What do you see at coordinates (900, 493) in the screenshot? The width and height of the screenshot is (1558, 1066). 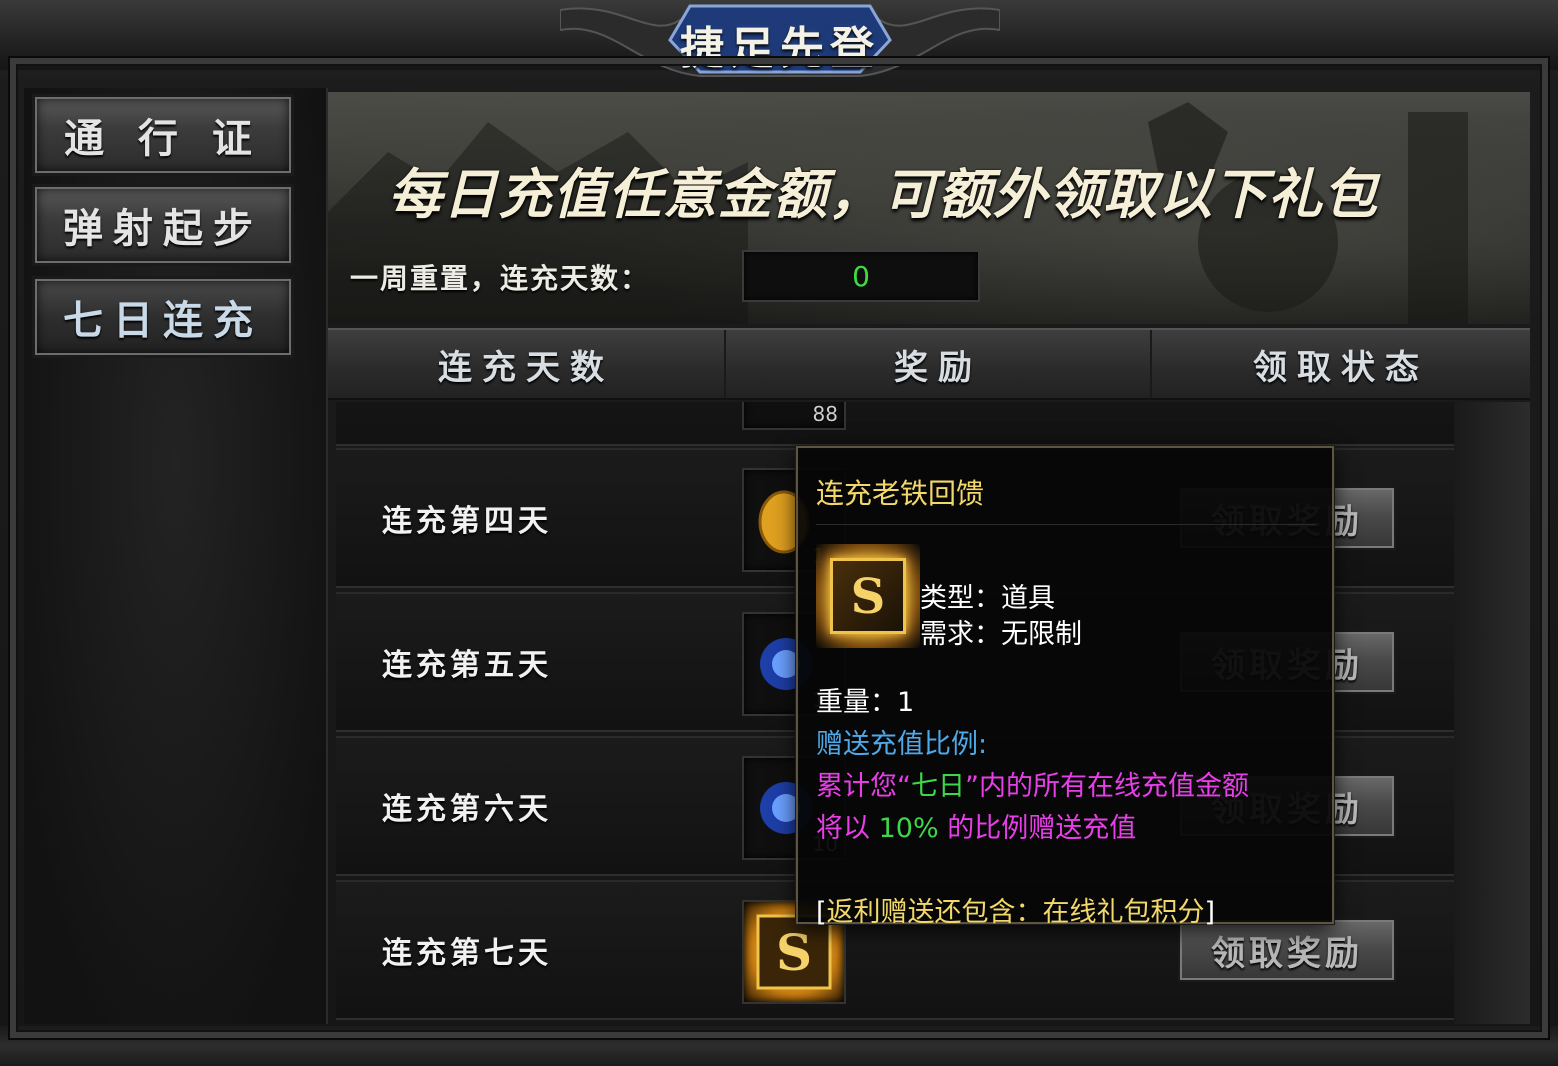 I see `tooltip-title: 连充老铁回馈` at bounding box center [900, 493].